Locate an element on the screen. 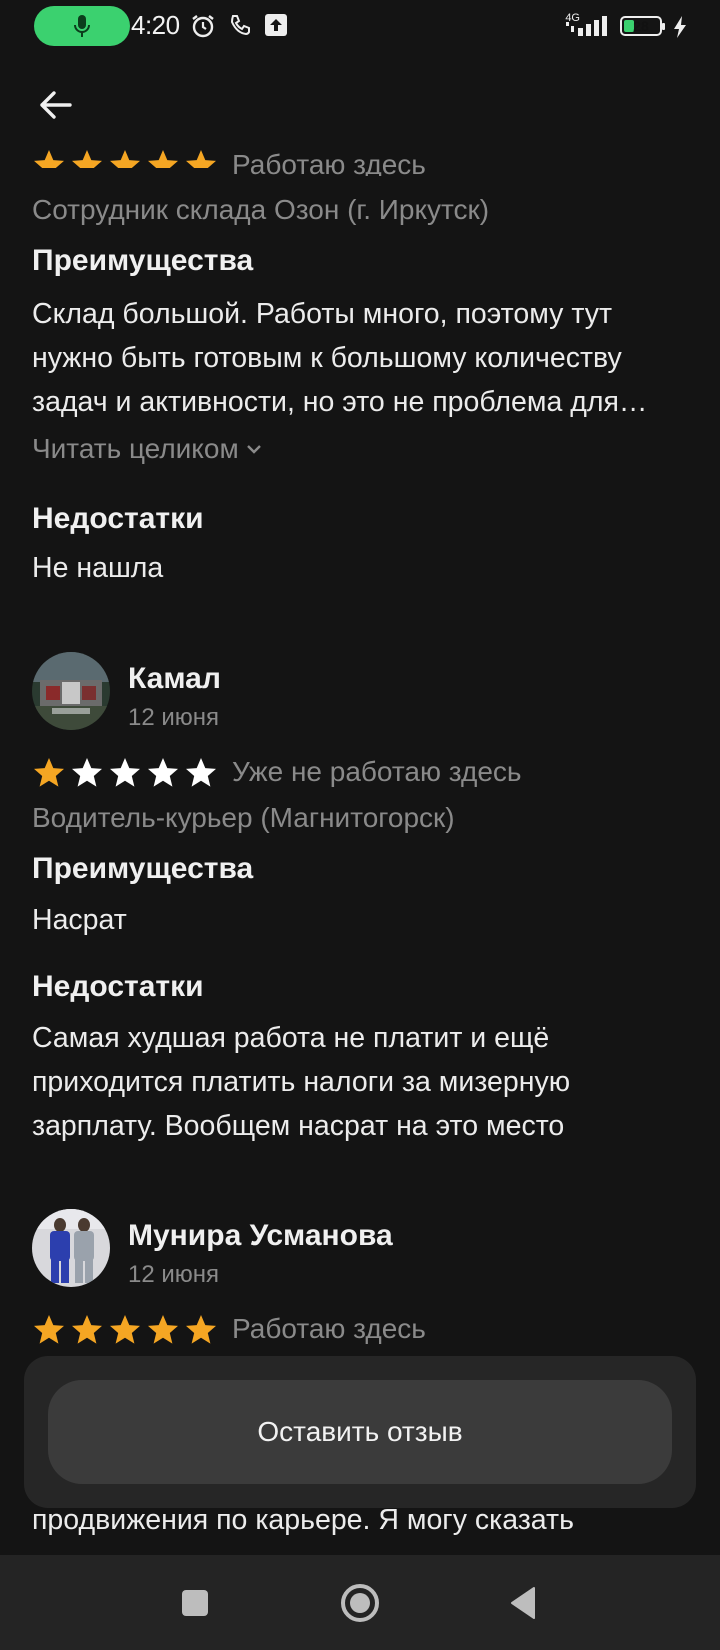 The image size is (720, 1650). job-position: Водитель-курьер (Магнитогорск) is located at coordinates (243, 817).